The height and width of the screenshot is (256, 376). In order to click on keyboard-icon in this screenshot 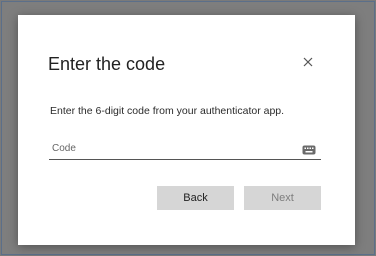, I will do `click(309, 148)`.